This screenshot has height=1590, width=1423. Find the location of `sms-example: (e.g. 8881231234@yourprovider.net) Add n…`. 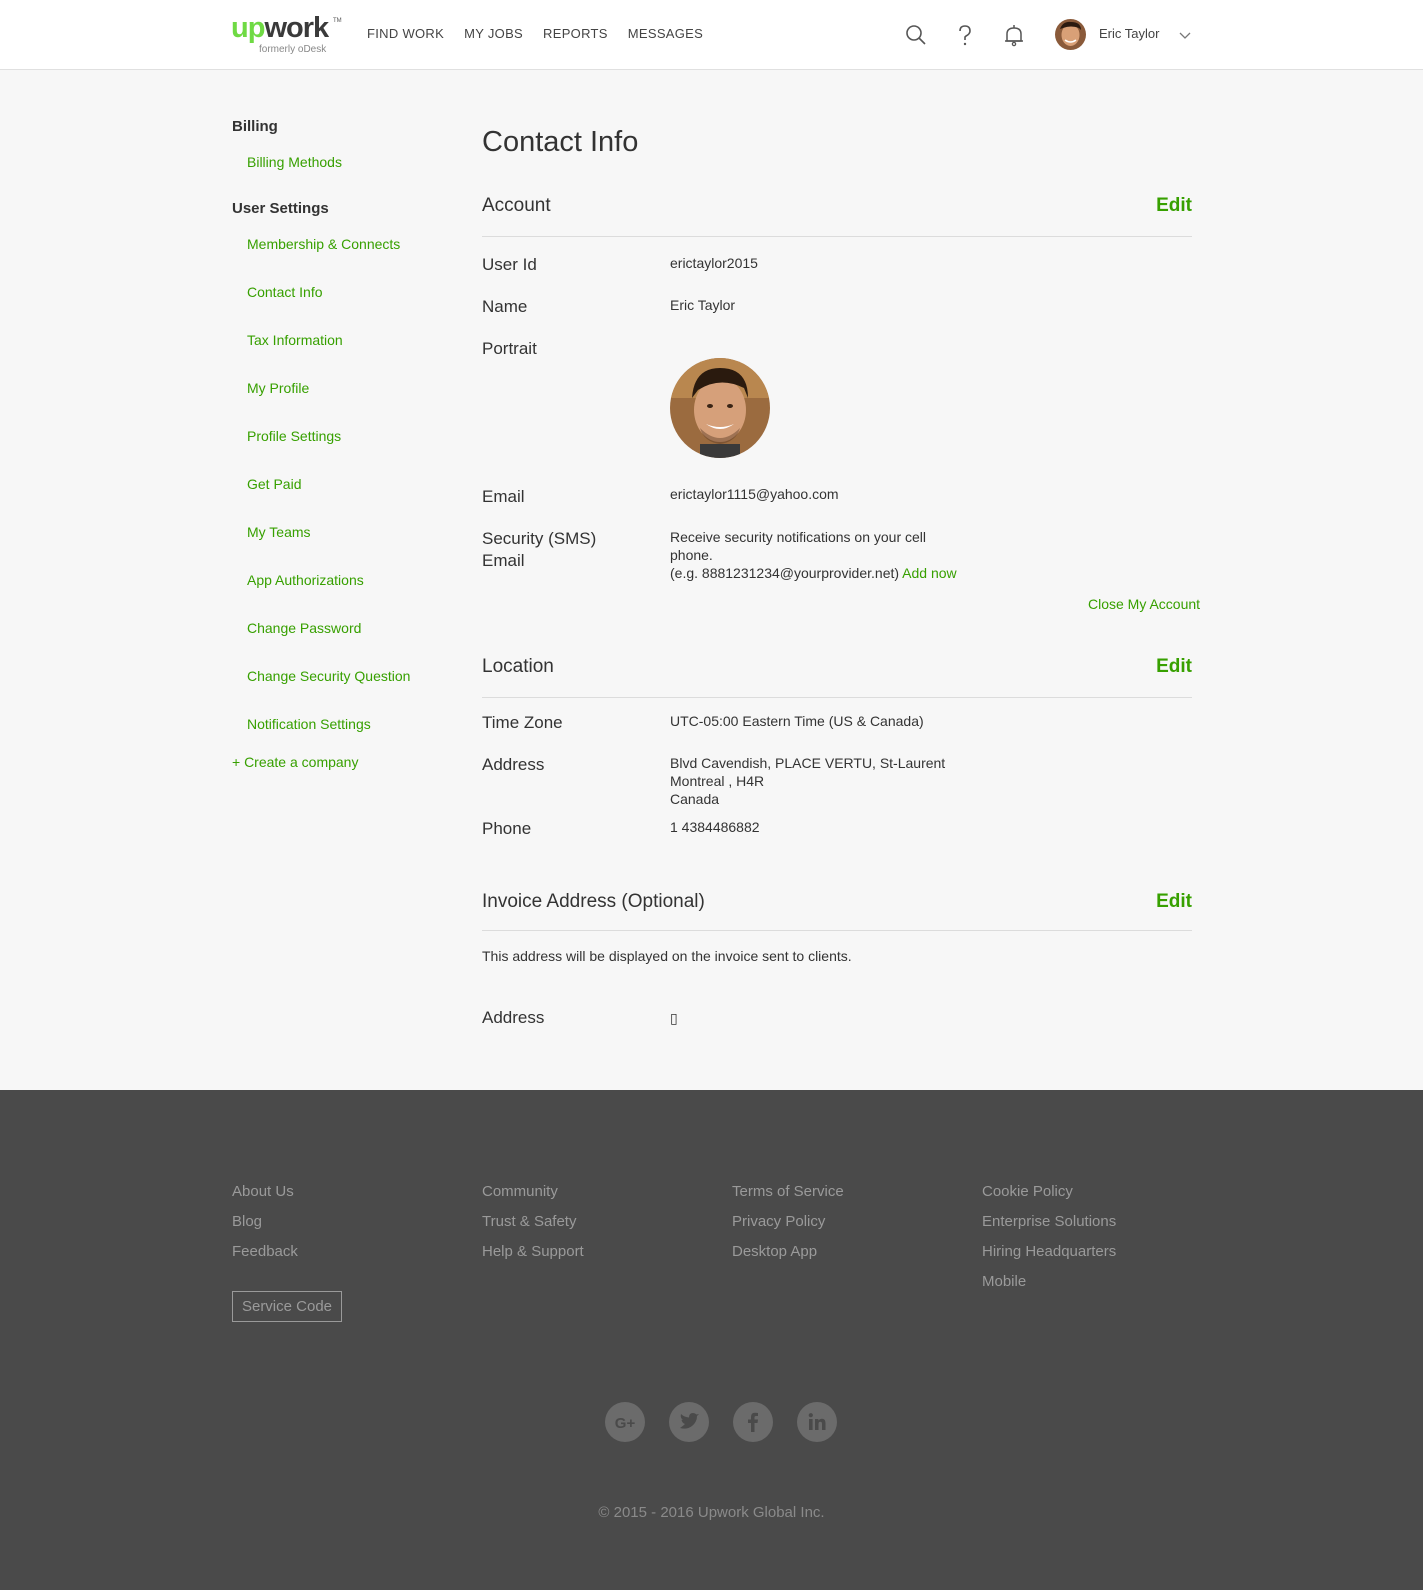

sms-example: (e.g. 8881231234@yourprovider.net) Add n… is located at coordinates (813, 573).